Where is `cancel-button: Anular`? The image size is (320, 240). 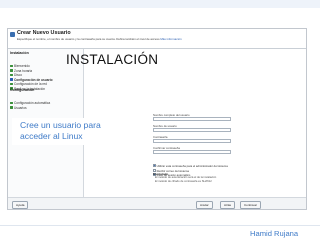
cancel-button: Anular is located at coordinates (204, 204).